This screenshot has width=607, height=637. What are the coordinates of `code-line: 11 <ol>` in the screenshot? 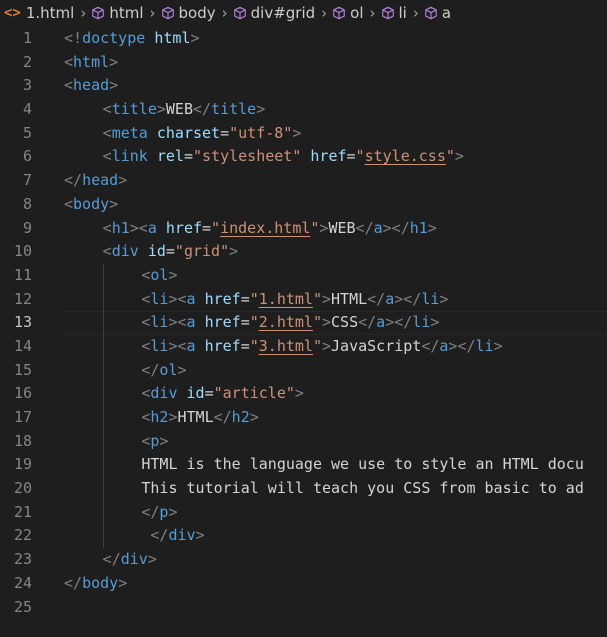 It's located at (303, 275).